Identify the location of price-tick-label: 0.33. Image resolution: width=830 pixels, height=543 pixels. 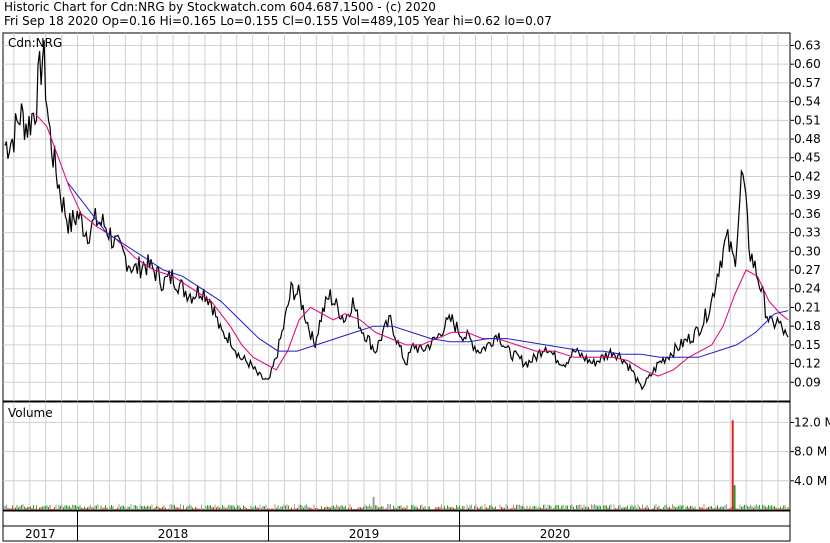
(807, 233).